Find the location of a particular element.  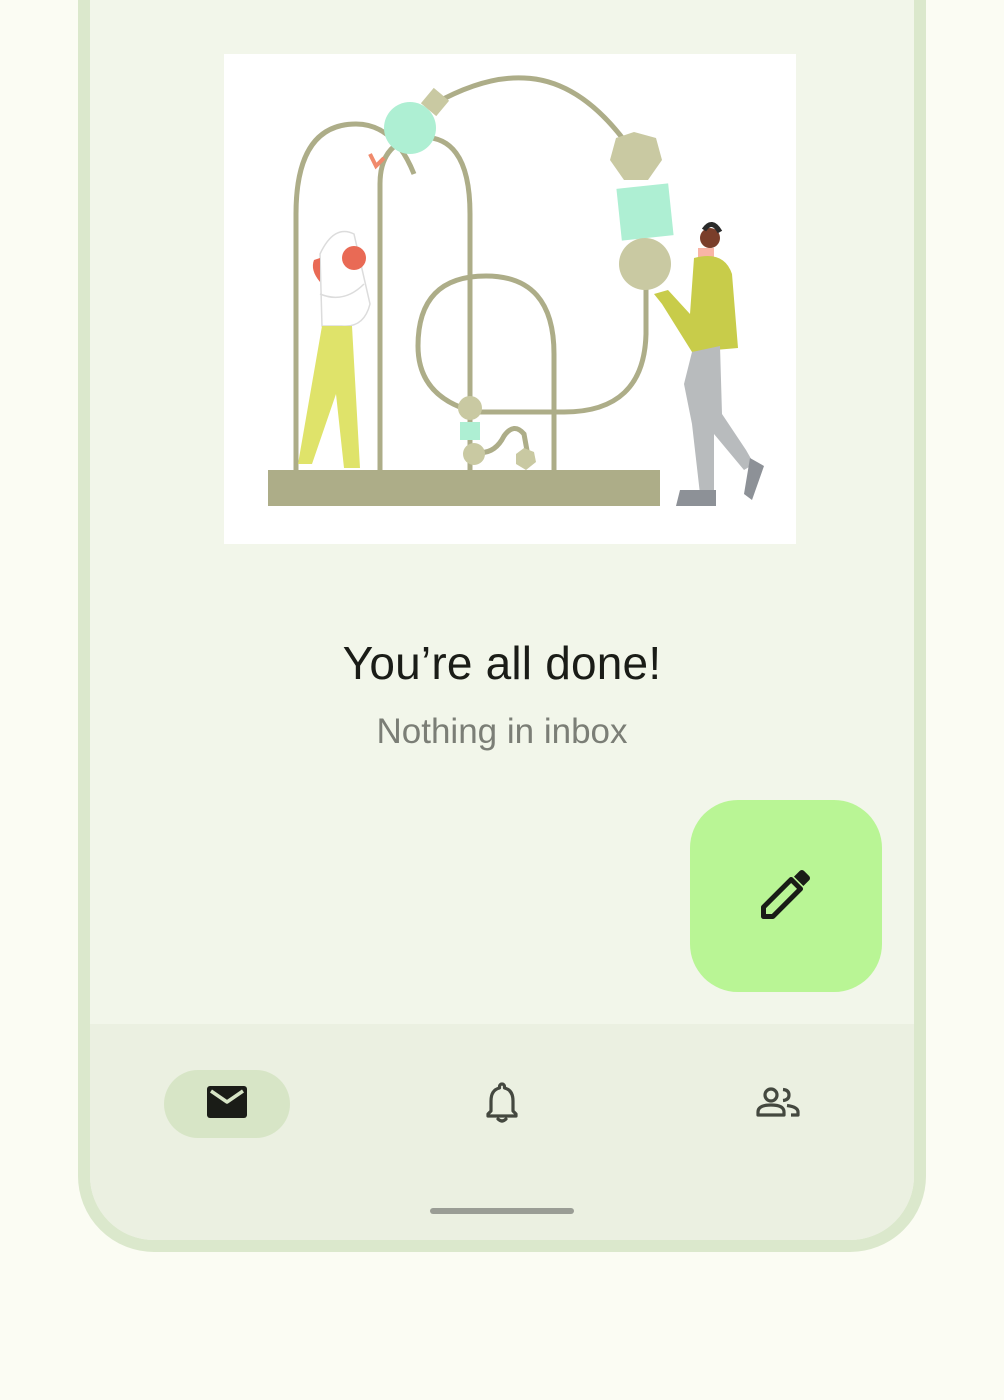

nav-item-contacts is located at coordinates (778, 1104).